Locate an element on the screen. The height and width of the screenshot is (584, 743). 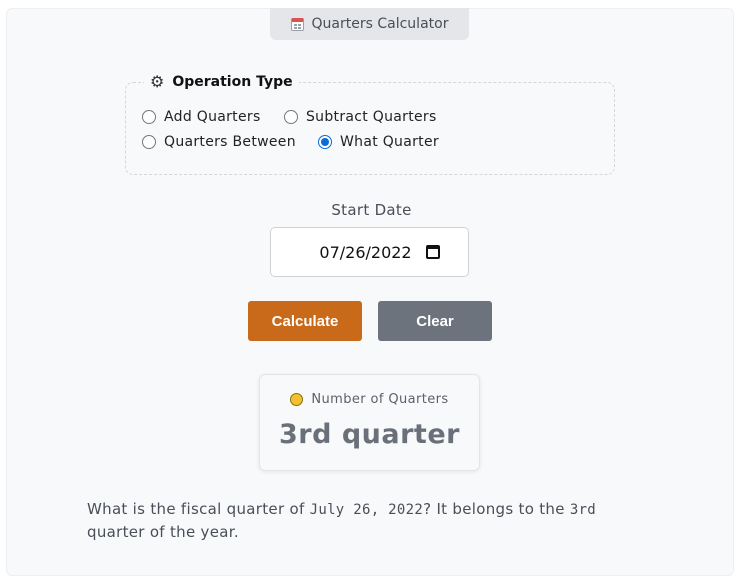
summary-date: July 26, 2022 is located at coordinates (366, 510).